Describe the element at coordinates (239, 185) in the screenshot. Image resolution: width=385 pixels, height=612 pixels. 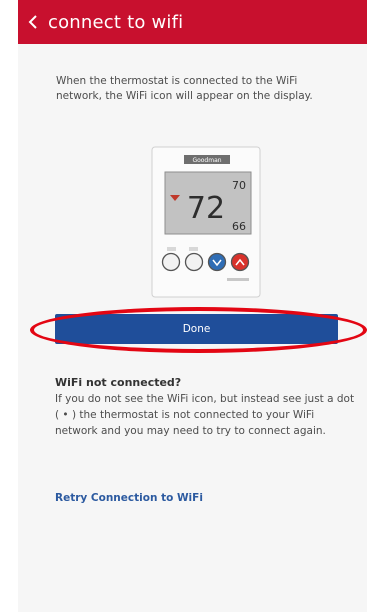
I see `setpoint-top: 70` at that location.